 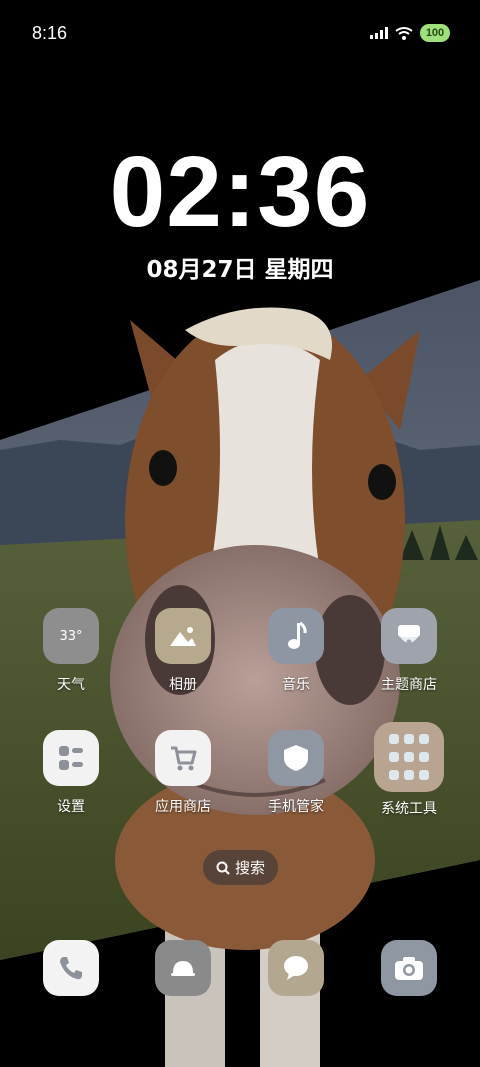 I want to click on app-settings: 设置, so click(x=71, y=773).